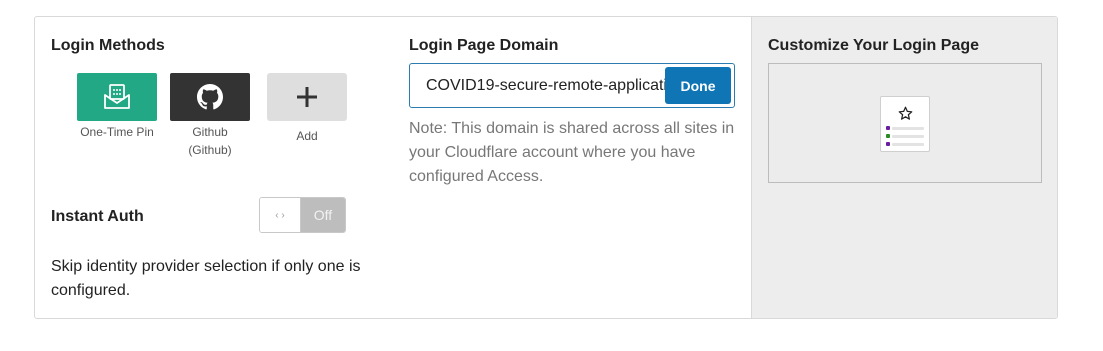 The image size is (1103, 351). Describe the element at coordinates (210, 141) in the screenshot. I see `method-label: Github (Github)` at that location.